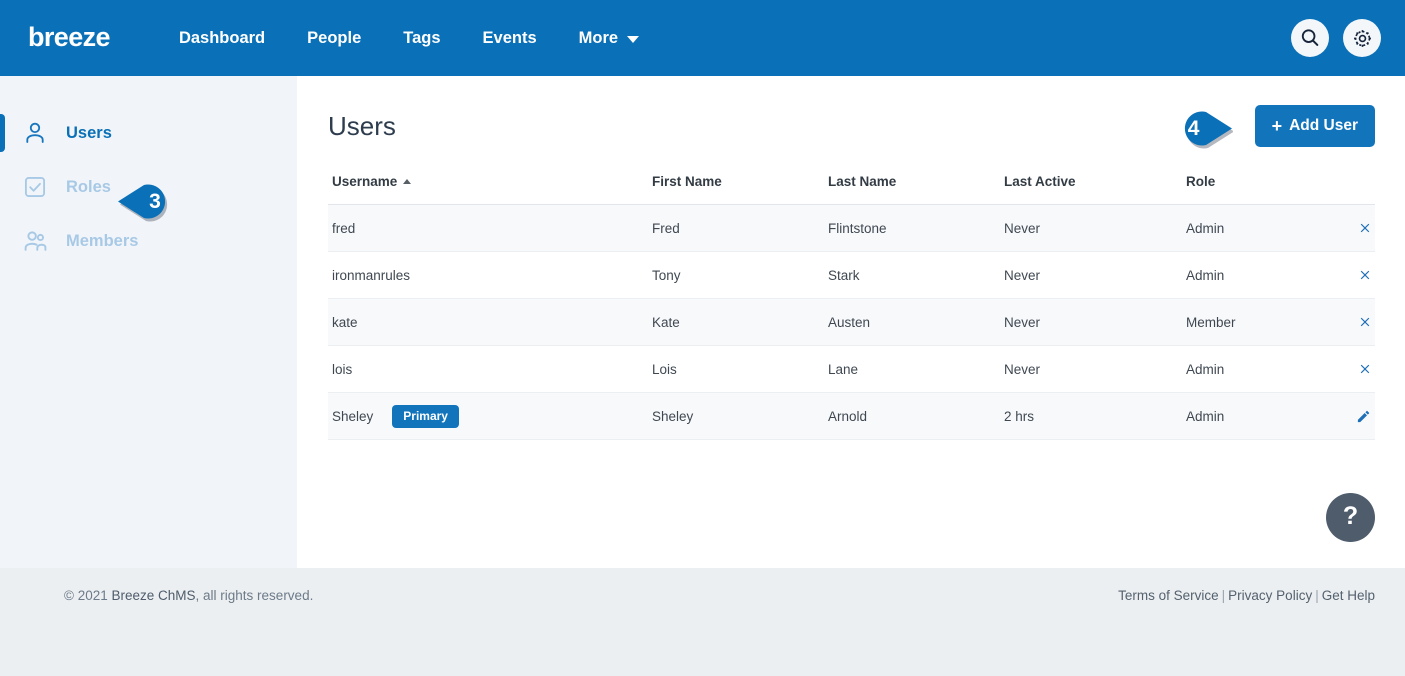 Image resolution: width=1405 pixels, height=676 pixels. Describe the element at coordinates (407, 181) in the screenshot. I see `sort-ascending-icon` at that location.